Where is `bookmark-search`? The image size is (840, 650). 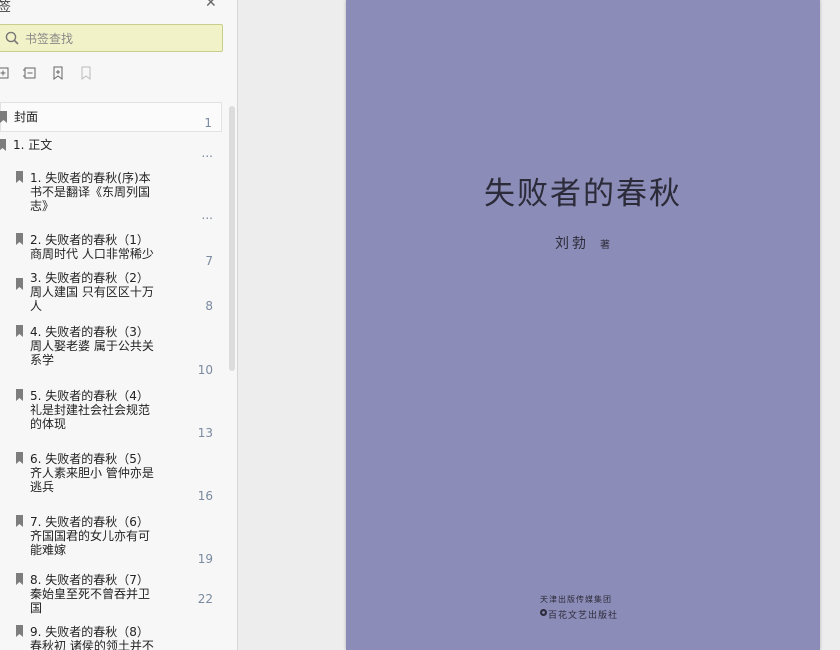
bookmark-search is located at coordinates (111, 38).